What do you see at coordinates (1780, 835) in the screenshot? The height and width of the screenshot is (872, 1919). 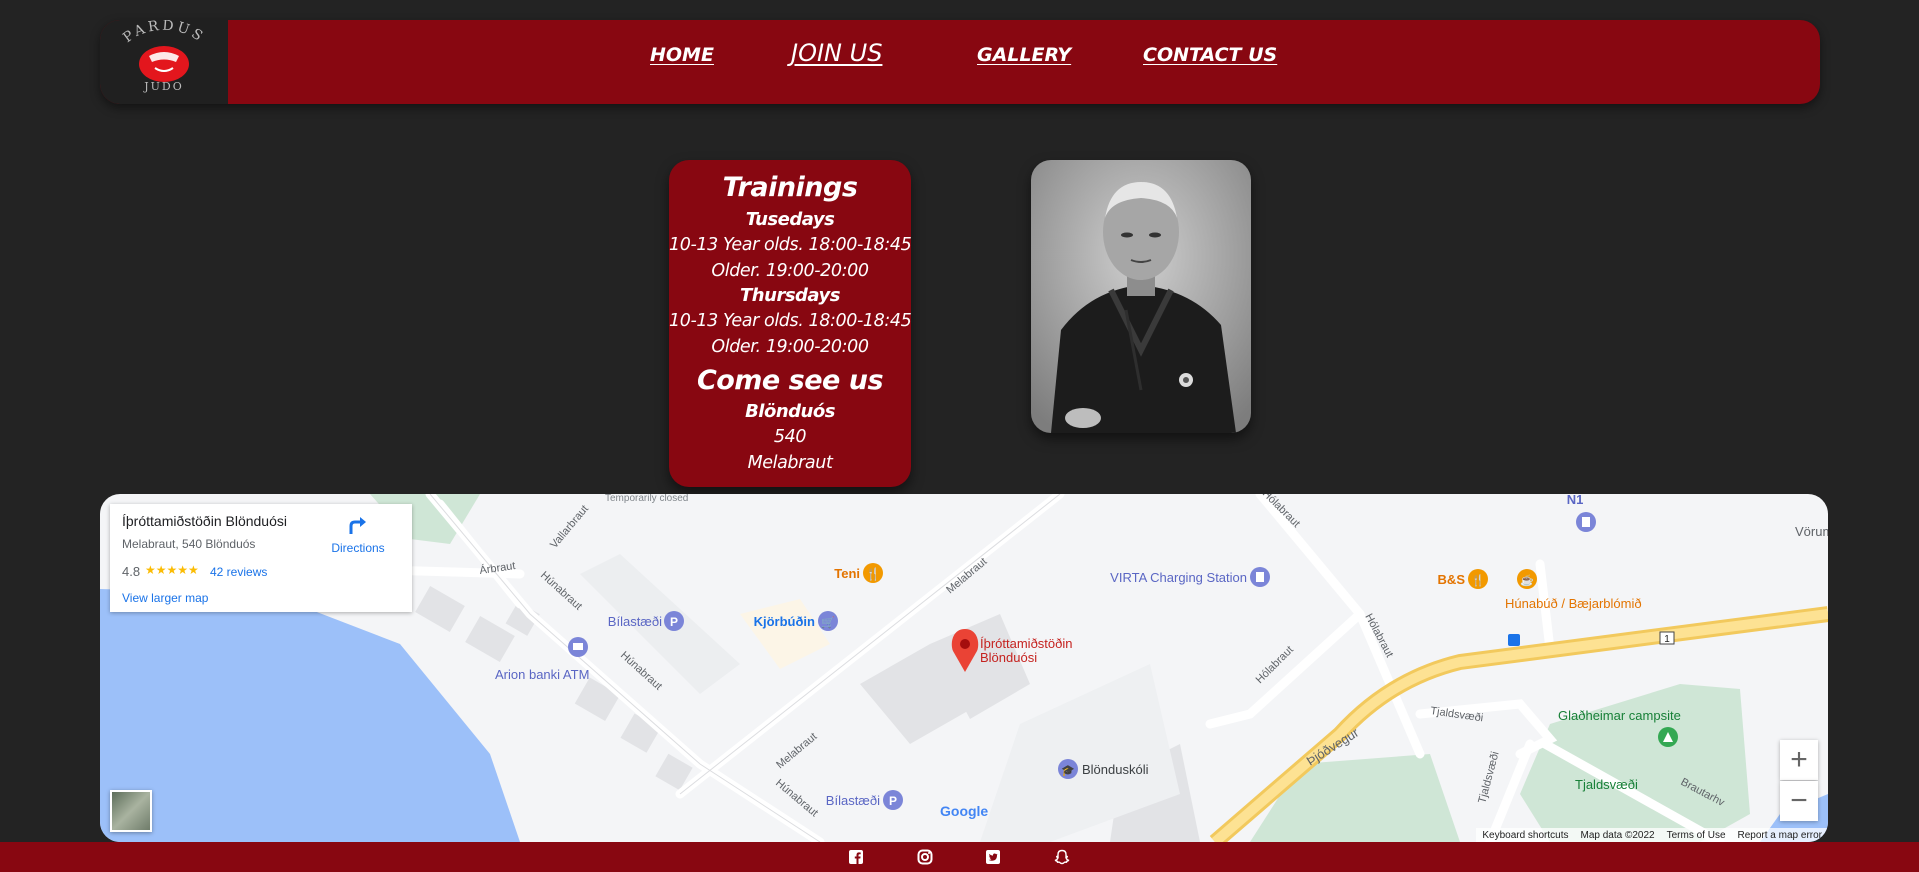 I see `report-error-link: Report a map error` at bounding box center [1780, 835].